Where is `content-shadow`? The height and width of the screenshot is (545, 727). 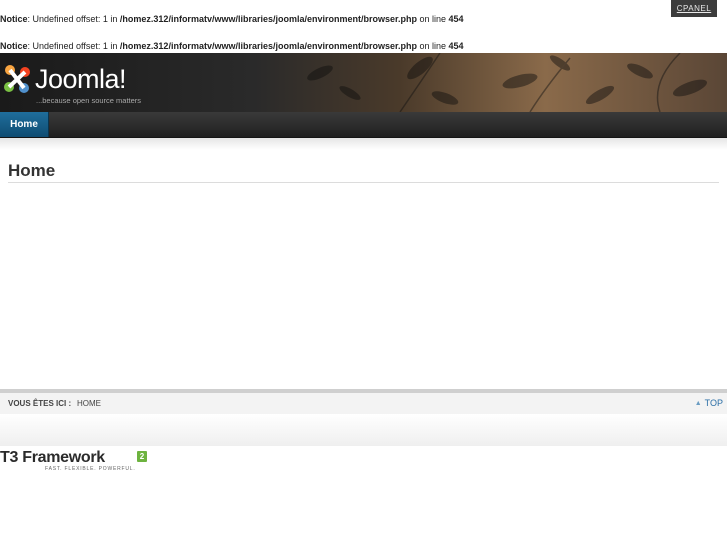
content-shadow is located at coordinates (363, 144).